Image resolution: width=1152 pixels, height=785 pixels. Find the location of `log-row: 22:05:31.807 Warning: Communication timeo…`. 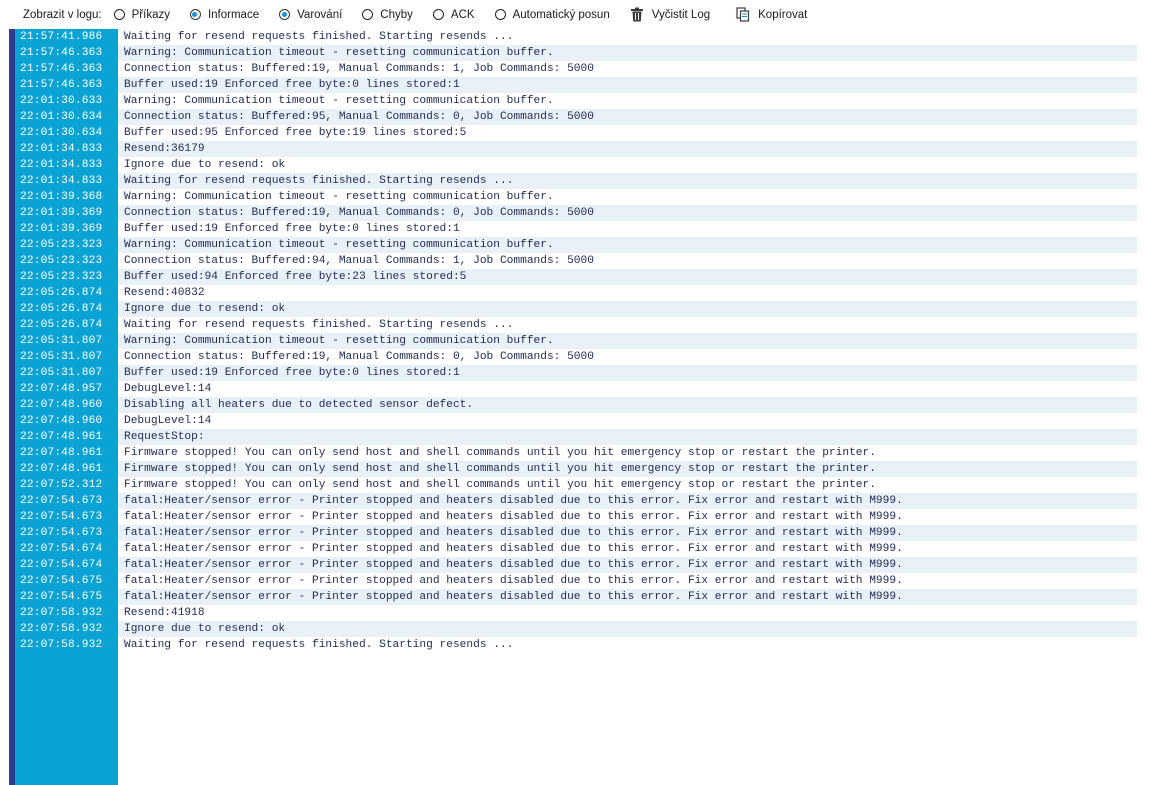

log-row: 22:05:31.807 Warning: Communication timeo… is located at coordinates (576, 341).